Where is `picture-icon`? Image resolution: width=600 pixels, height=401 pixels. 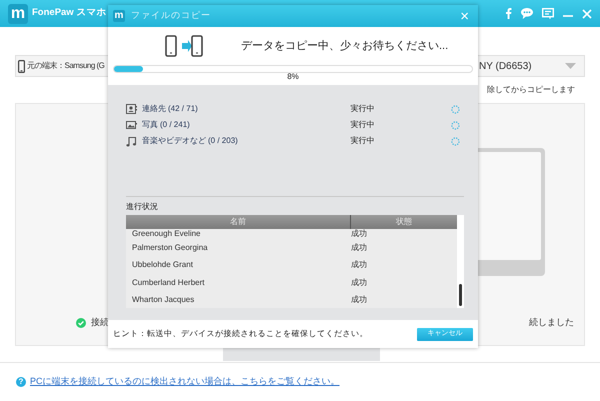
picture-icon is located at coordinates (131, 125).